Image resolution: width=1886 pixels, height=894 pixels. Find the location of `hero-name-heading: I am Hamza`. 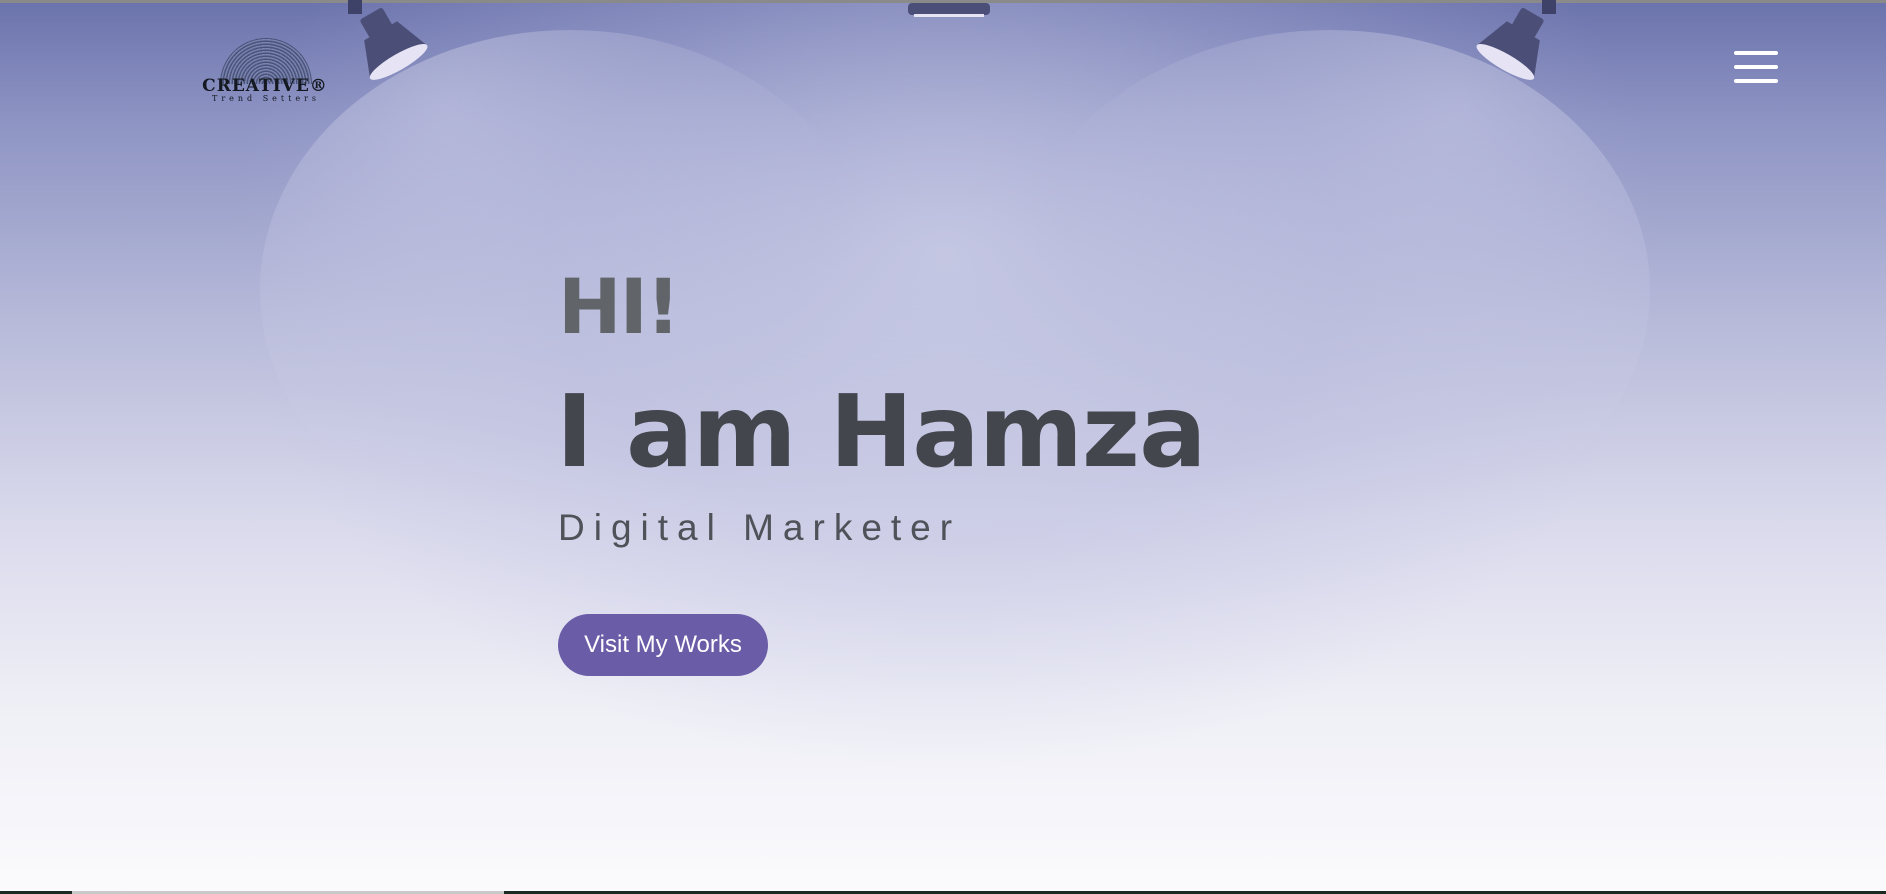

hero-name-heading: I am Hamza is located at coordinates (881, 431).